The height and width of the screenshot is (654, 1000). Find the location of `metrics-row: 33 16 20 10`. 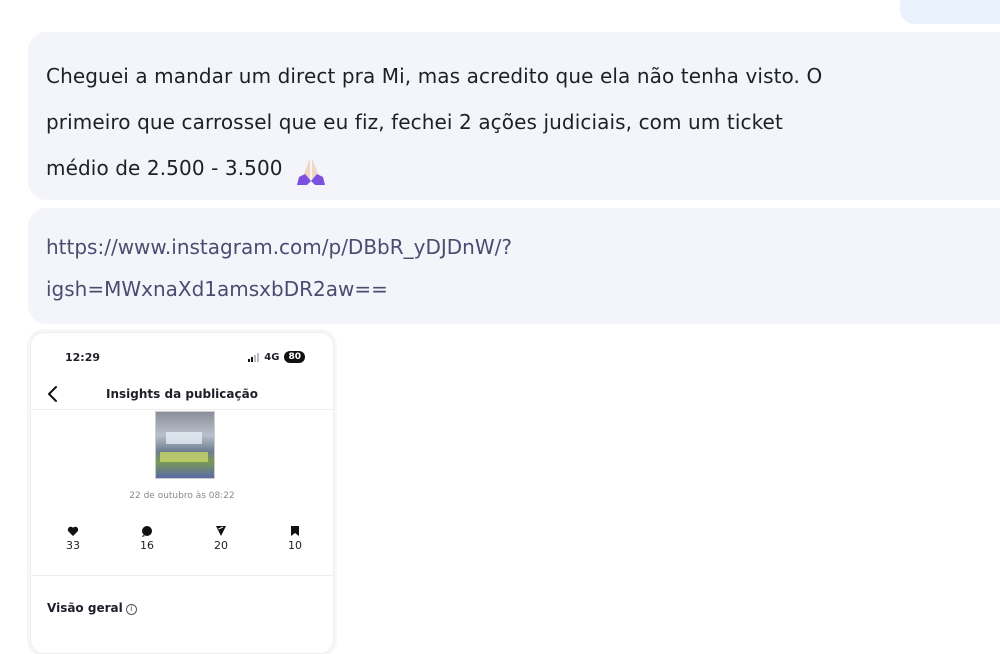

metrics-row: 33 16 20 10 is located at coordinates (182, 540).